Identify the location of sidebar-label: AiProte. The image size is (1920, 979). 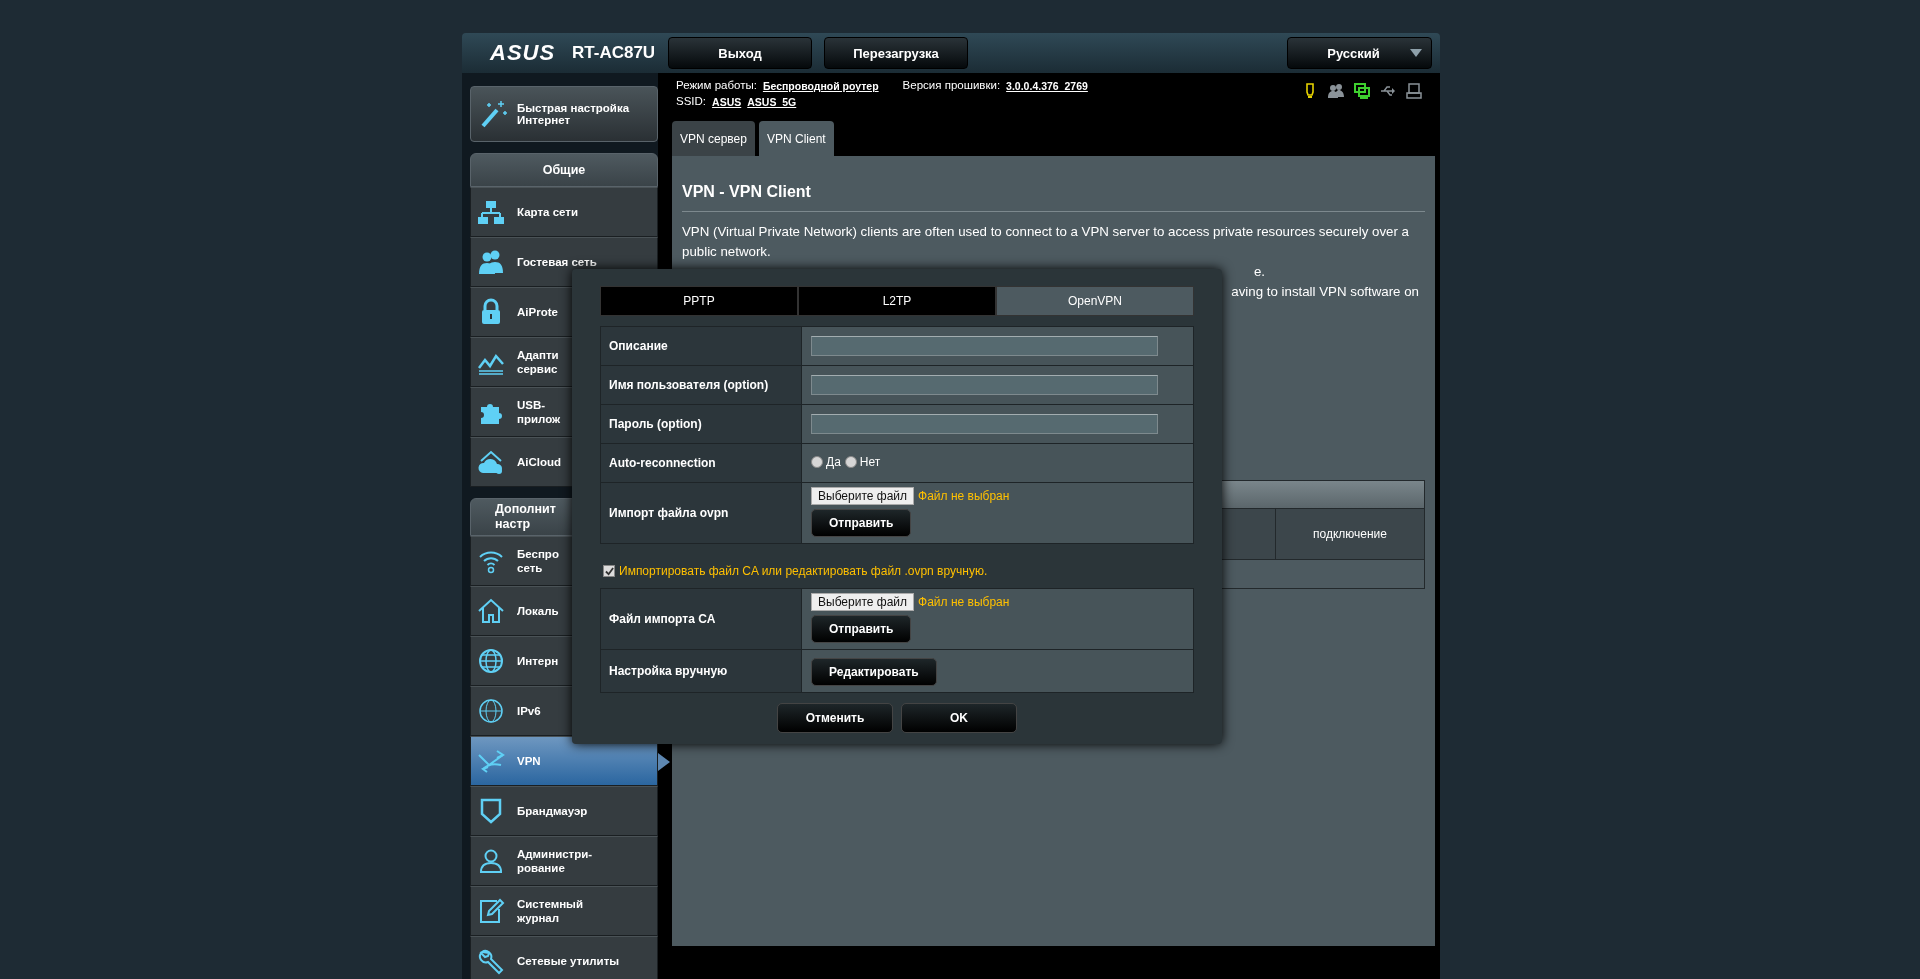
(537, 312).